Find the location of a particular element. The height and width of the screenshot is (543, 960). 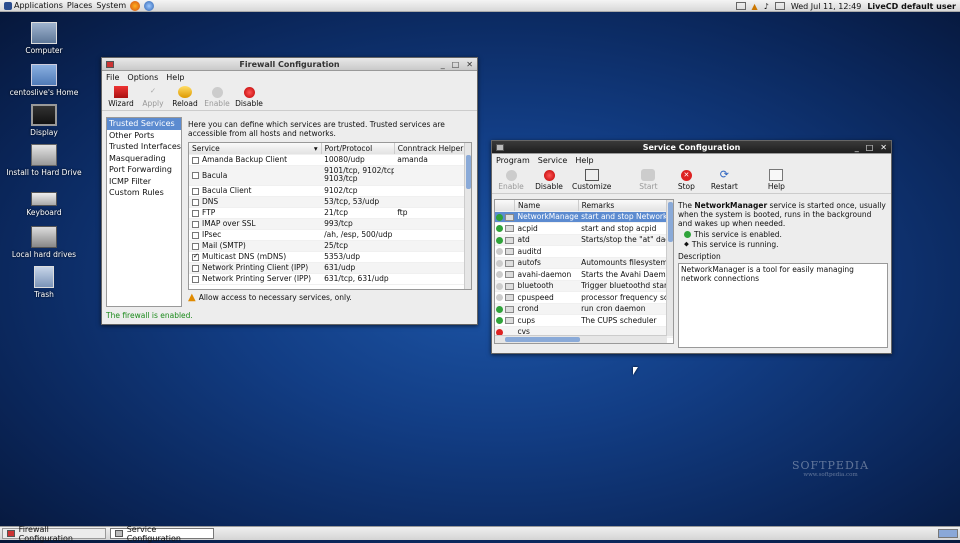

desktop-icon-computer: Computer is located at coordinates (44, 38).